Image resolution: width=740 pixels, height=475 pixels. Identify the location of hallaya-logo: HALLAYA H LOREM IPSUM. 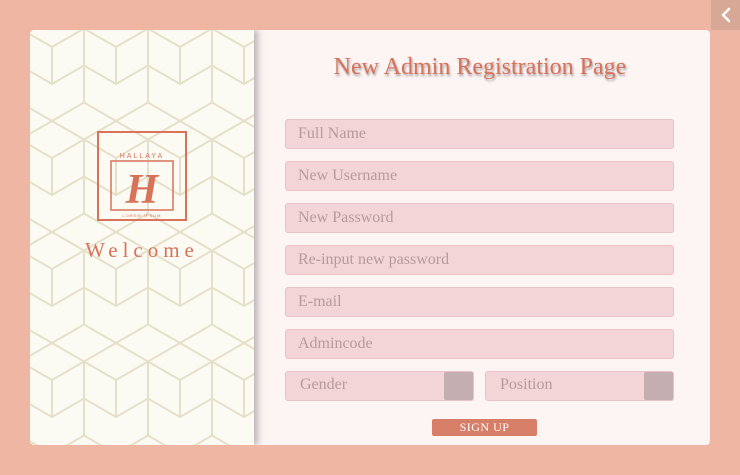
(142, 176).